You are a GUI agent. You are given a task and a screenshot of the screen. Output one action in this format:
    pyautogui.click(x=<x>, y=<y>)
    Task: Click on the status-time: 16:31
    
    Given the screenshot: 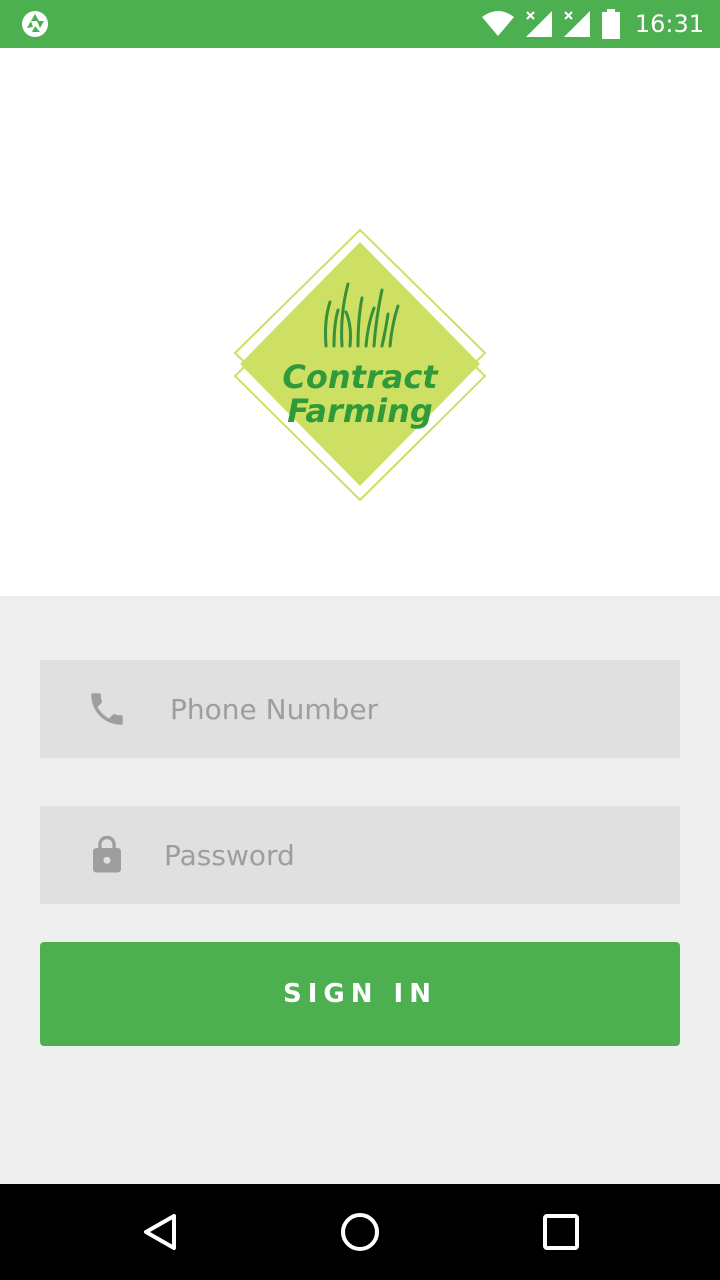 What is the action you would take?
    pyautogui.click(x=669, y=24)
    